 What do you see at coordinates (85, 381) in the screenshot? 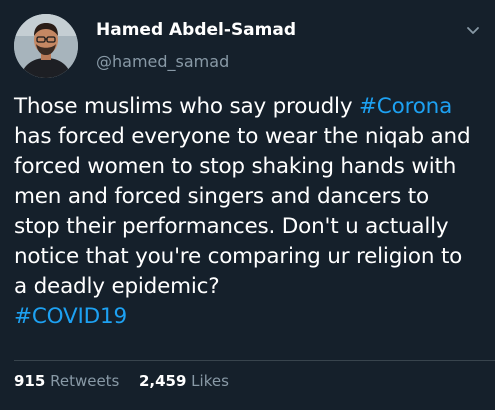
I see `retweets-label: Retweets` at bounding box center [85, 381].